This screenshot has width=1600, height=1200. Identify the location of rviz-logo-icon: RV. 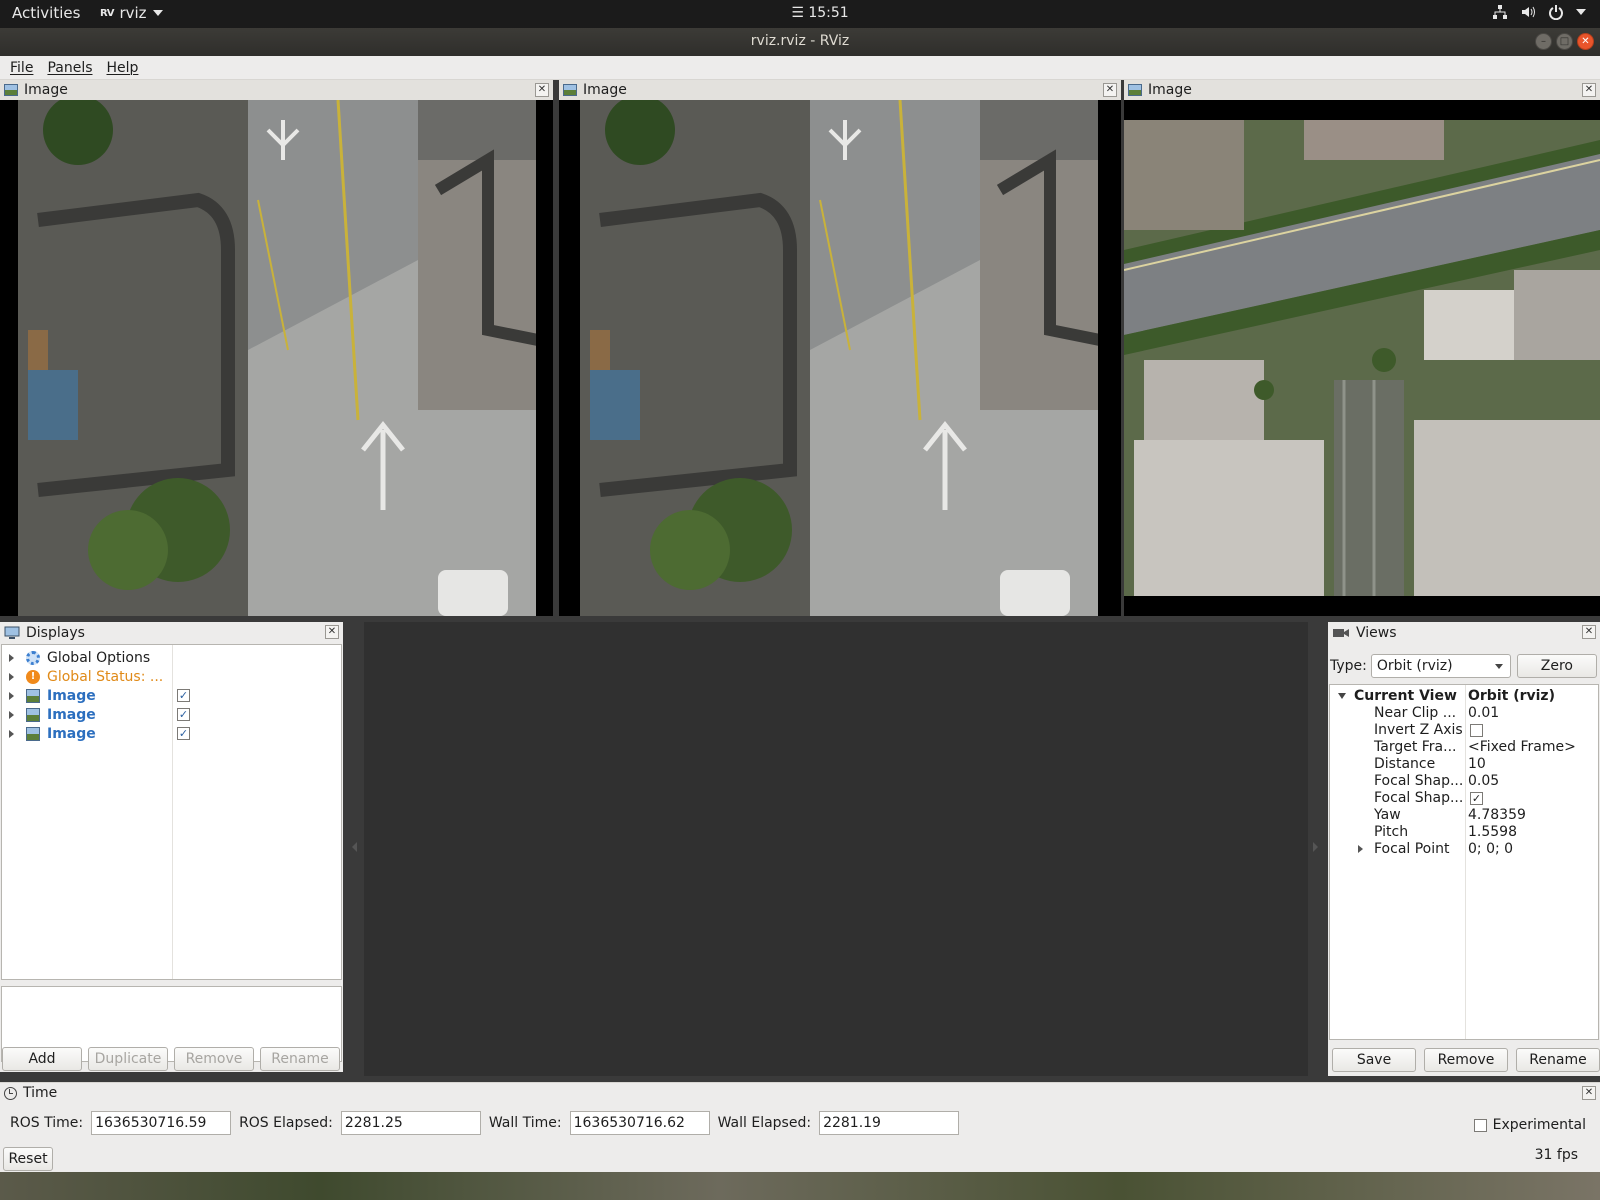
(107, 13).